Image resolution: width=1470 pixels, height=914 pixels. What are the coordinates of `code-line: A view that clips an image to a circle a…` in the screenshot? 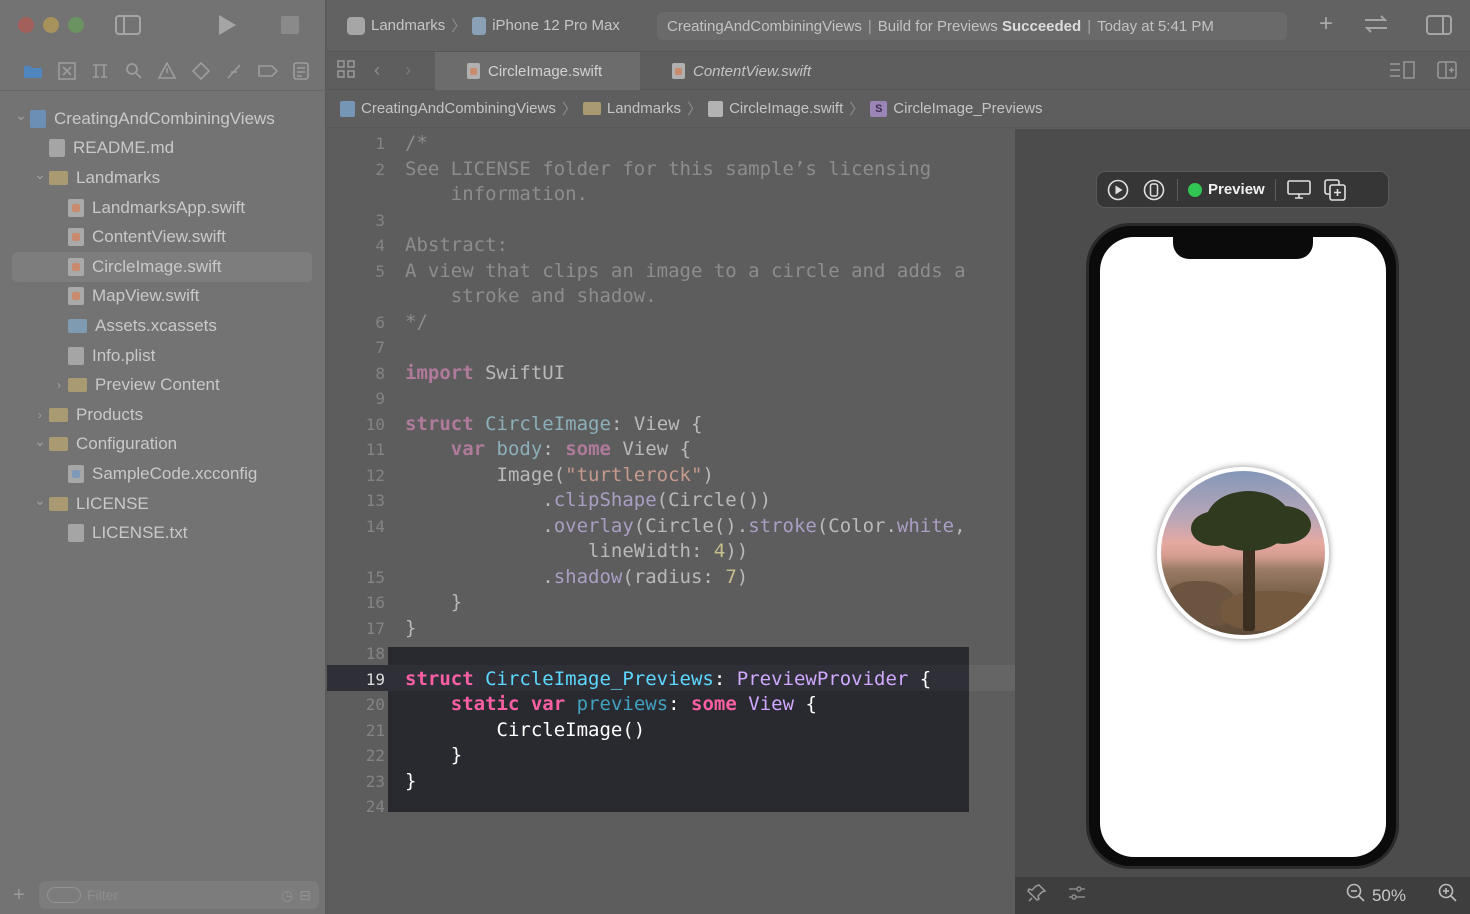 It's located at (685, 271).